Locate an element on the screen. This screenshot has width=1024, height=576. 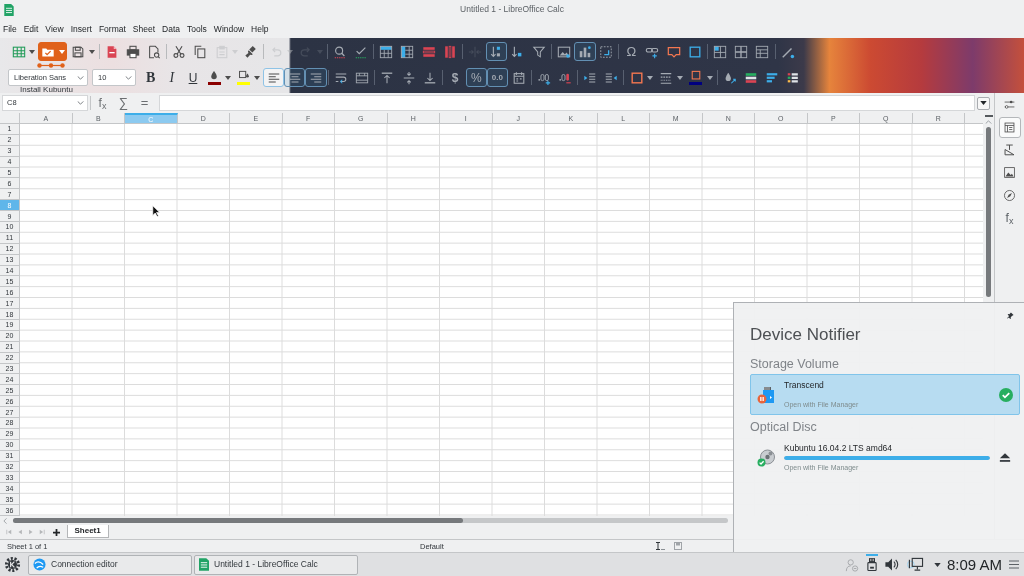
menu-item: Insert is located at coordinates (81, 28).